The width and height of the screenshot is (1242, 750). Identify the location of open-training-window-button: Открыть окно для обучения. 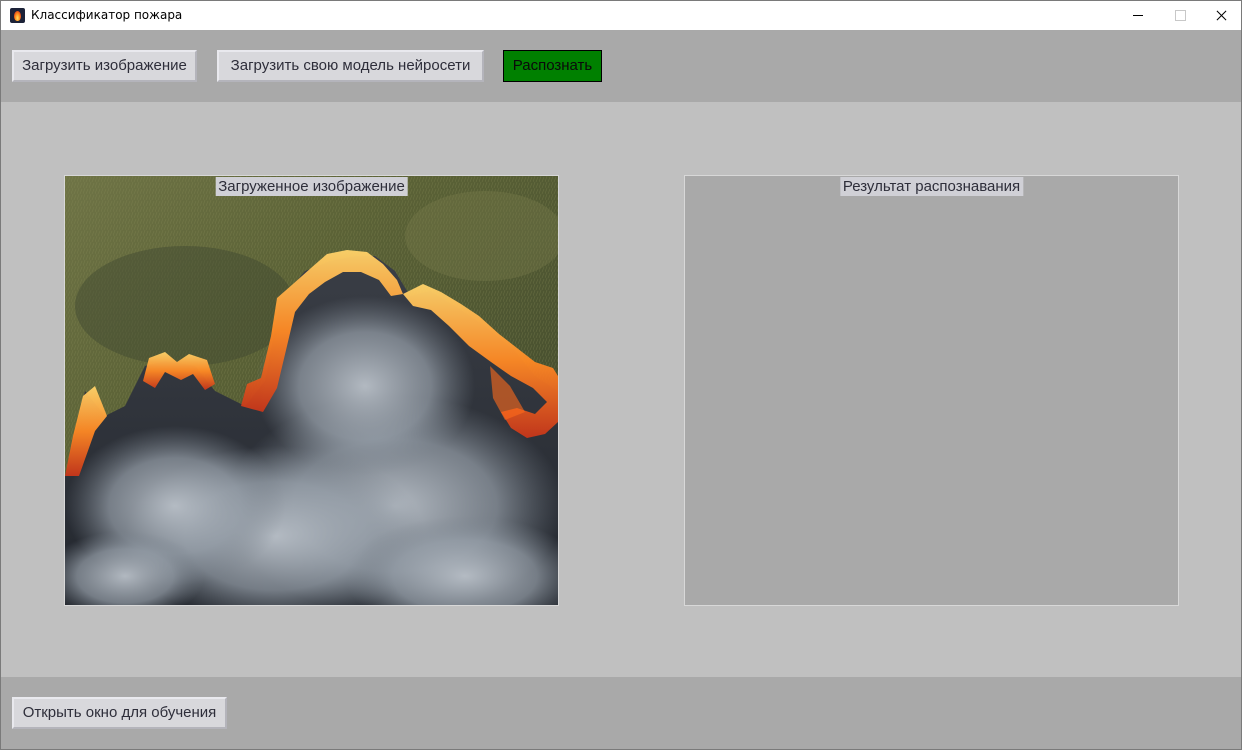
(119, 713).